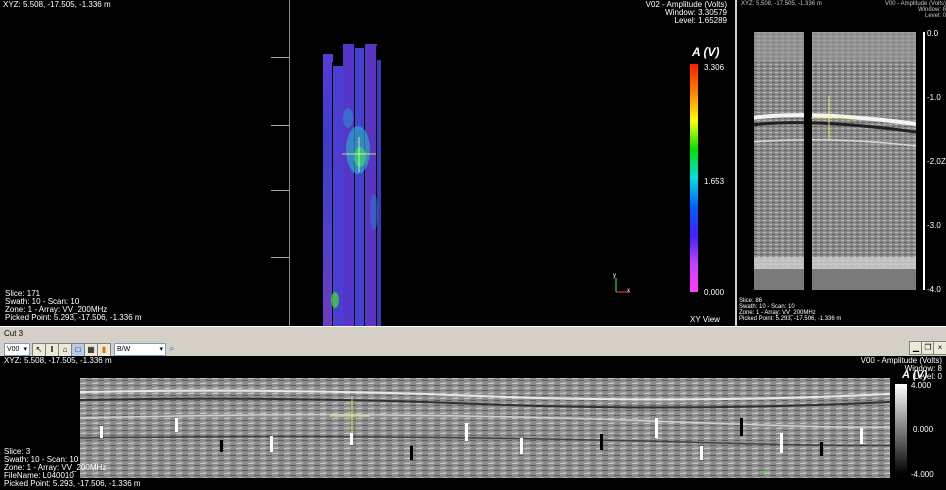 The image size is (946, 490). Describe the element at coordinates (694, 178) in the screenshot. I see `xy-color-legend-bar` at that location.